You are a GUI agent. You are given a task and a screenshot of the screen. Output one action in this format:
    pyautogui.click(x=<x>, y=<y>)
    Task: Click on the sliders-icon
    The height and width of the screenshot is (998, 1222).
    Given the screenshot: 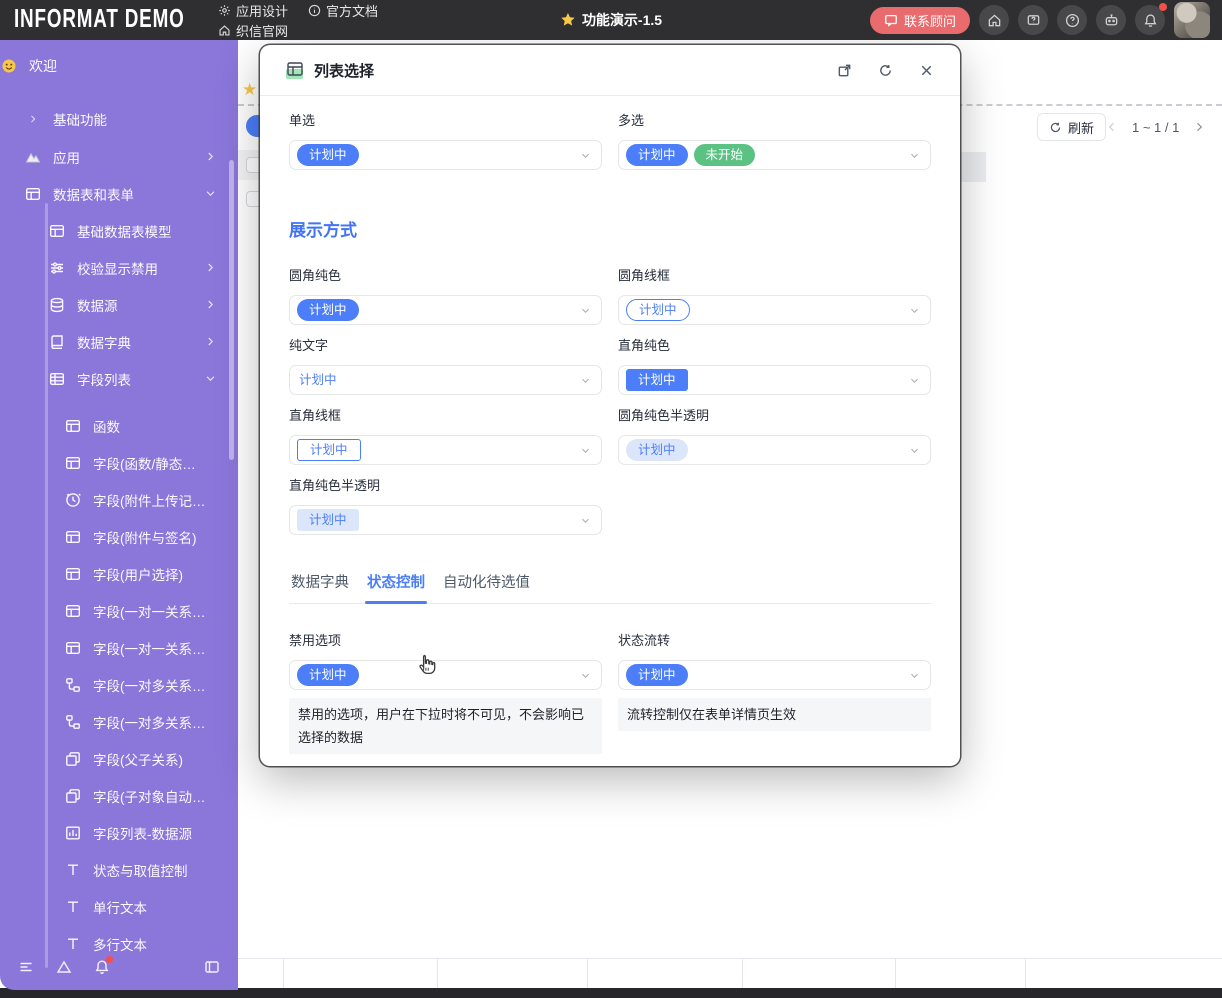 What is the action you would take?
    pyautogui.click(x=57, y=268)
    